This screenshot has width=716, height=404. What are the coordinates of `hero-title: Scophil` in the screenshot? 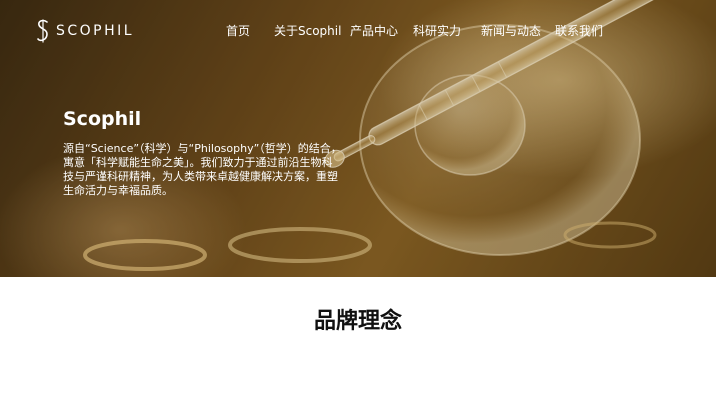 It's located at (102, 119).